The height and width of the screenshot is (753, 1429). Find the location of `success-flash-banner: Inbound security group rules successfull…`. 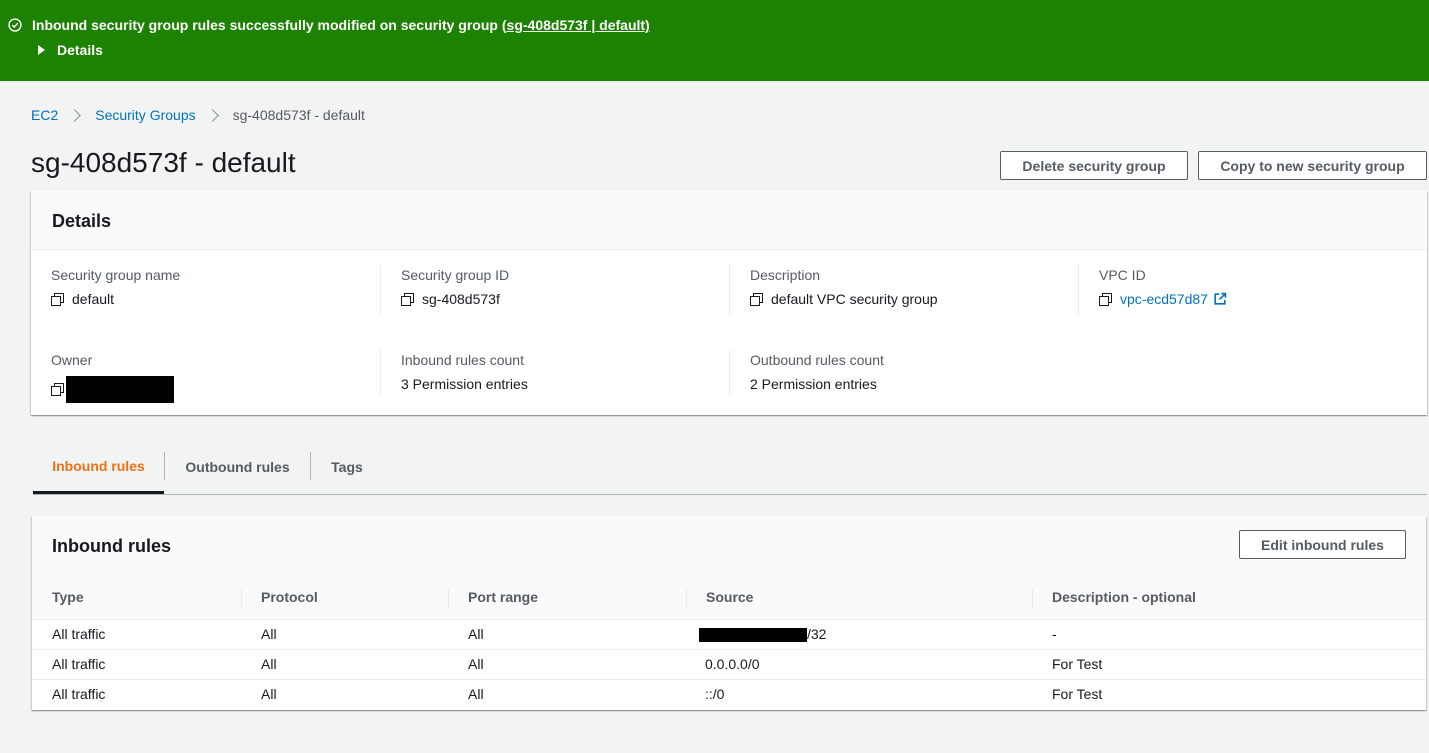

success-flash-banner: Inbound security group rules successfull… is located at coordinates (714, 40).